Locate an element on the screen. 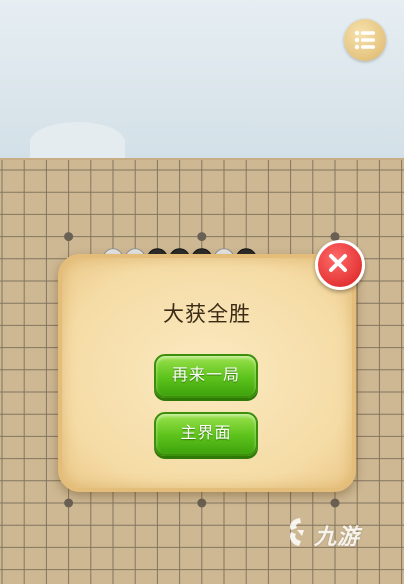 The width and height of the screenshot is (404, 584). list-menu-icon is located at coordinates (364, 40).